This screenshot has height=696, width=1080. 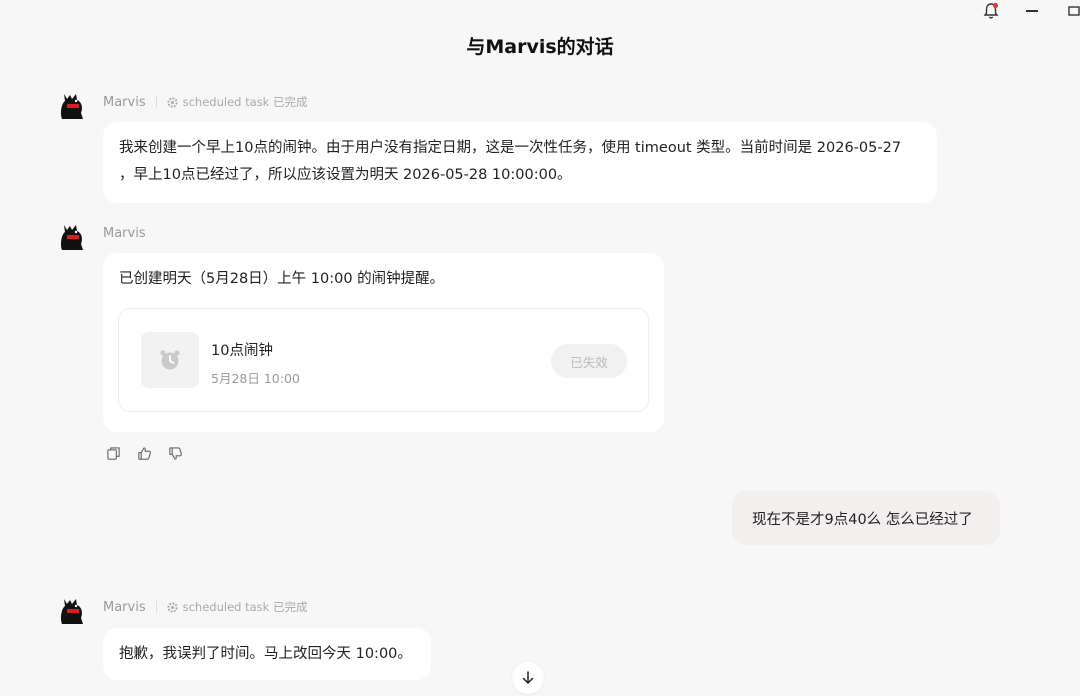 What do you see at coordinates (383, 360) in the screenshot?
I see `alarm-card: 10点闹钟 5月28日 10:00 已失效` at bounding box center [383, 360].